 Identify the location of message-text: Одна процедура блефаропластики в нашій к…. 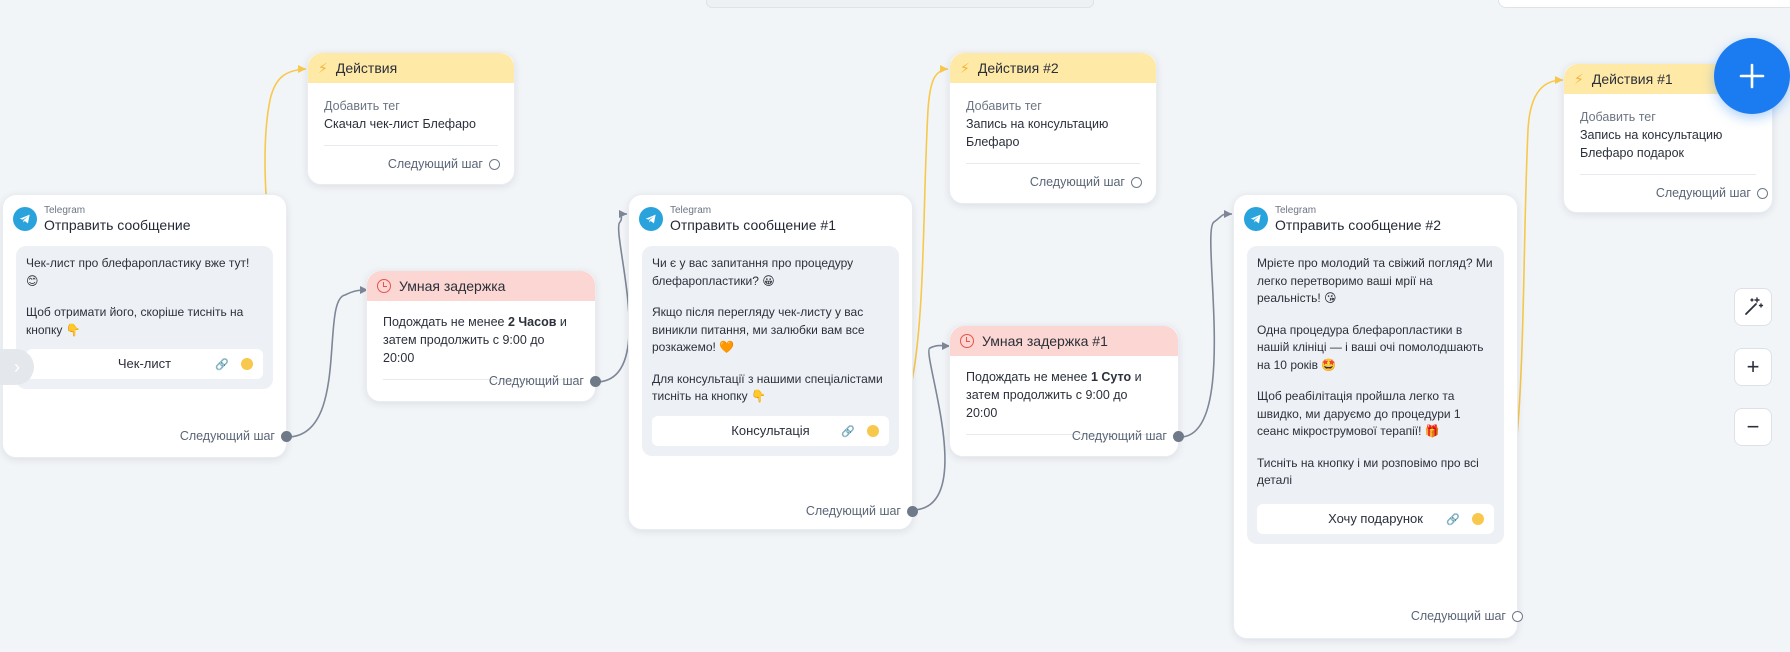
(1370, 347).